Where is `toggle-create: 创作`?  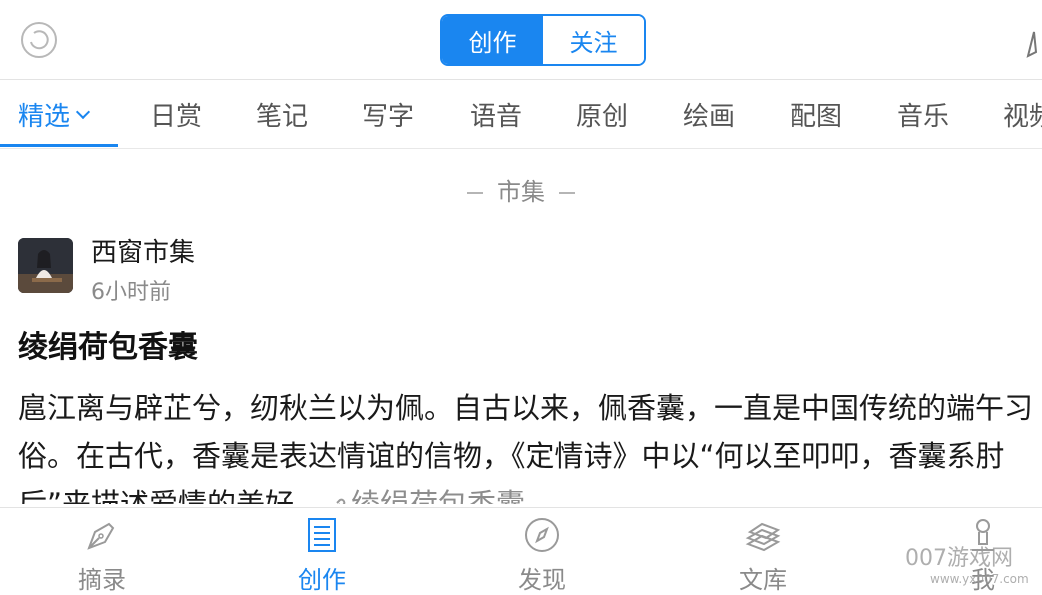
toggle-create: 创作 is located at coordinates (492, 40).